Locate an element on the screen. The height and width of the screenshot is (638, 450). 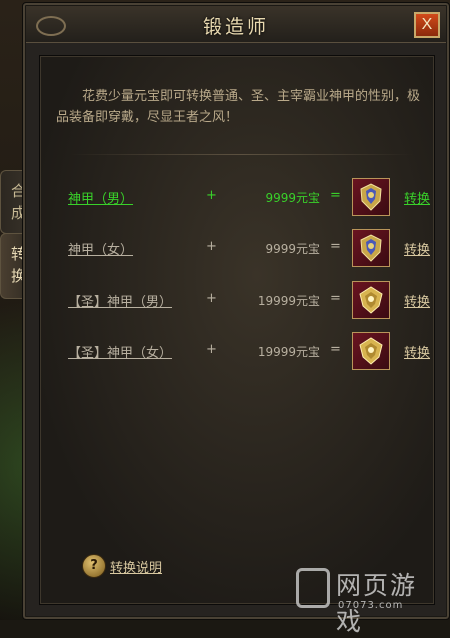
item-name-link: 【圣】神甲（女） is located at coordinates (120, 351).